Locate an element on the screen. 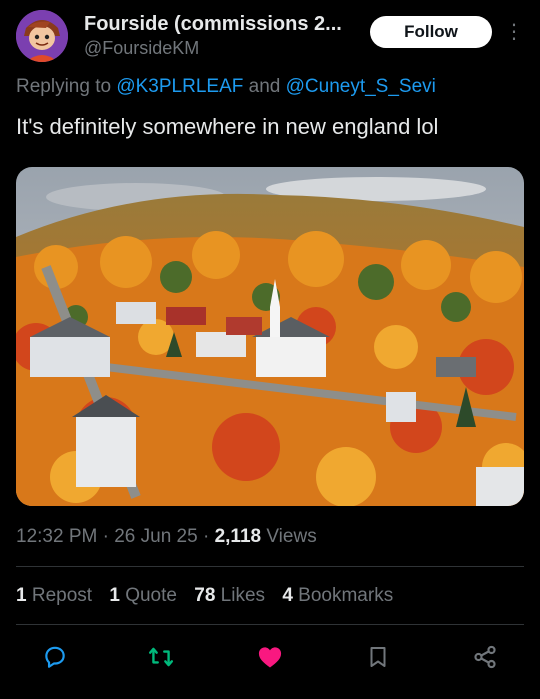 The width and height of the screenshot is (540, 699). action-bar is located at coordinates (270, 657).